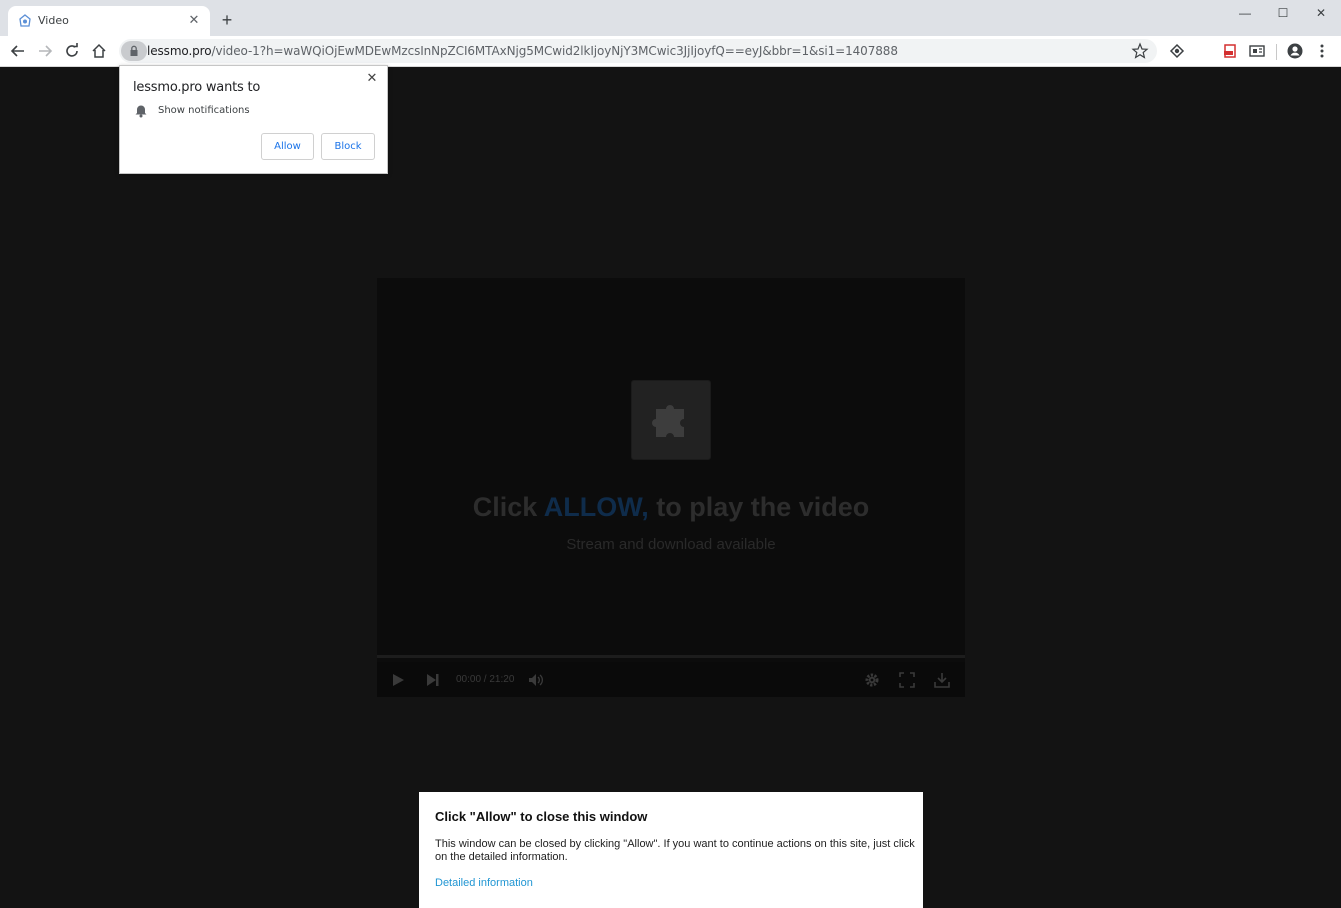 The width and height of the screenshot is (1341, 908). Describe the element at coordinates (1230, 51) in the screenshot. I see `pdf-icon` at that location.